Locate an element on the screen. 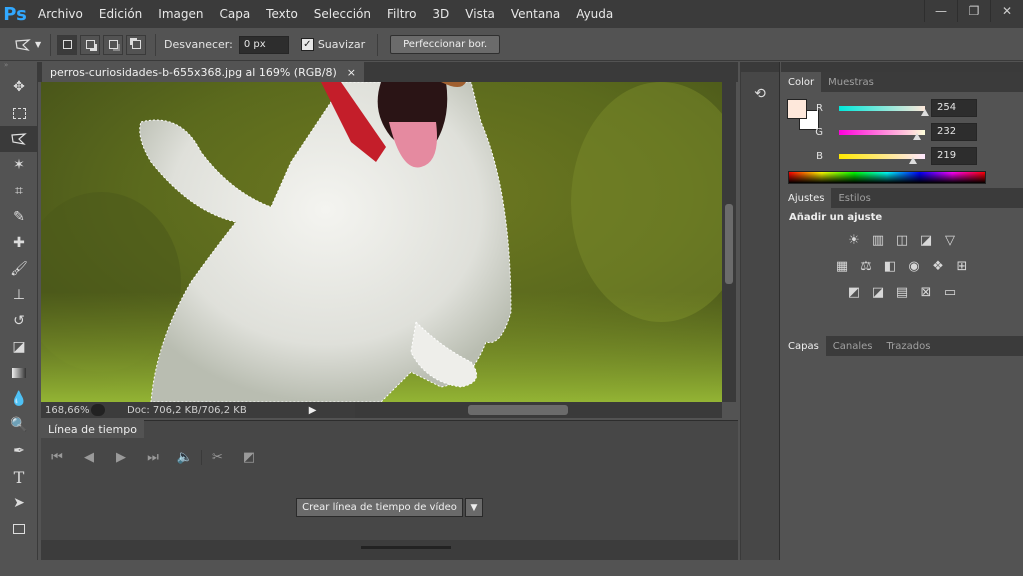 This screenshot has height=576, width=1023. tab-color: Color is located at coordinates (801, 82).